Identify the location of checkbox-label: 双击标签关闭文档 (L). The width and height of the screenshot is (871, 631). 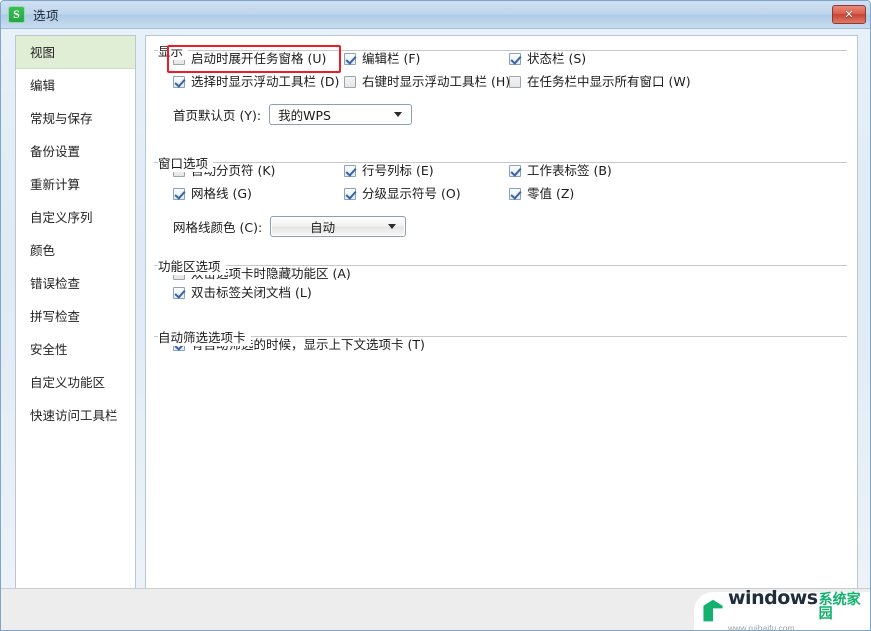
(251, 292).